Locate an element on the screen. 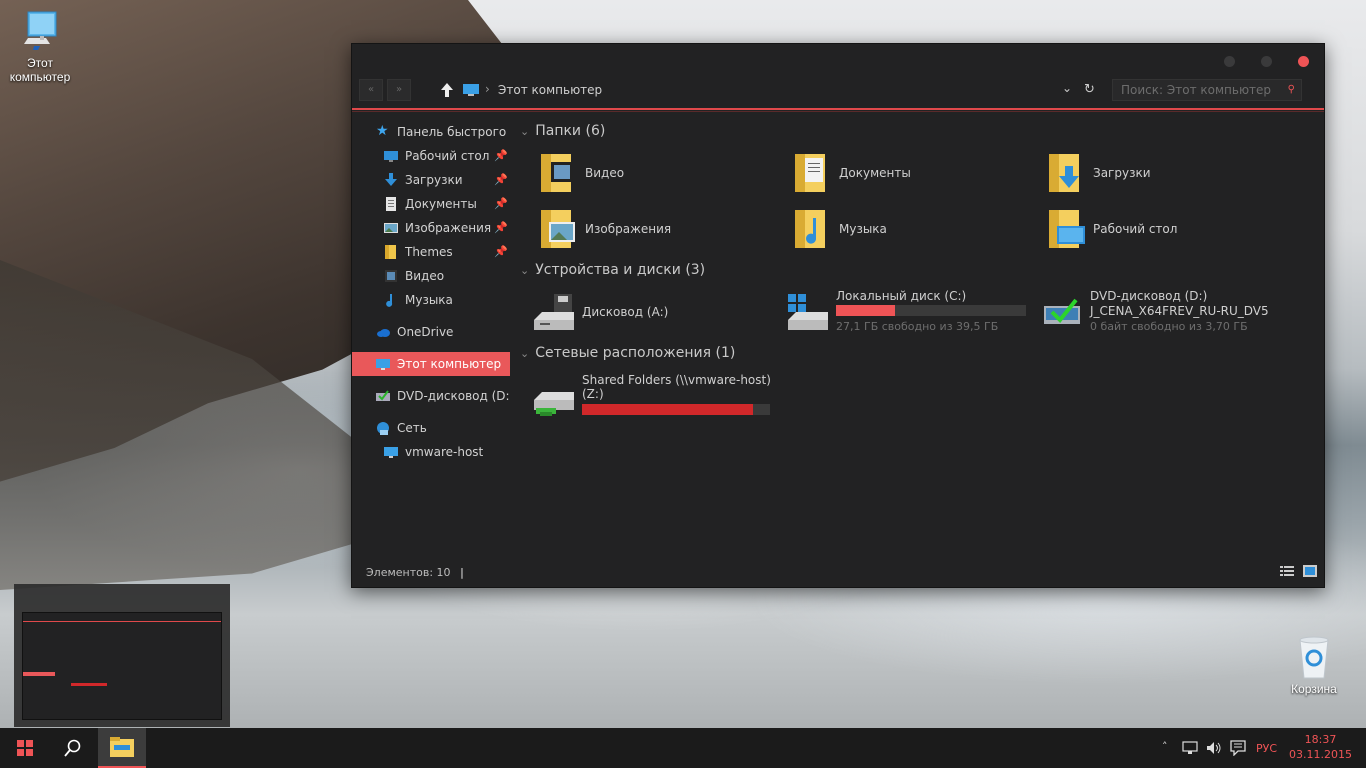 The image size is (1366, 768). system-clock: 18:37 03.11.2015 is located at coordinates (1320, 747).